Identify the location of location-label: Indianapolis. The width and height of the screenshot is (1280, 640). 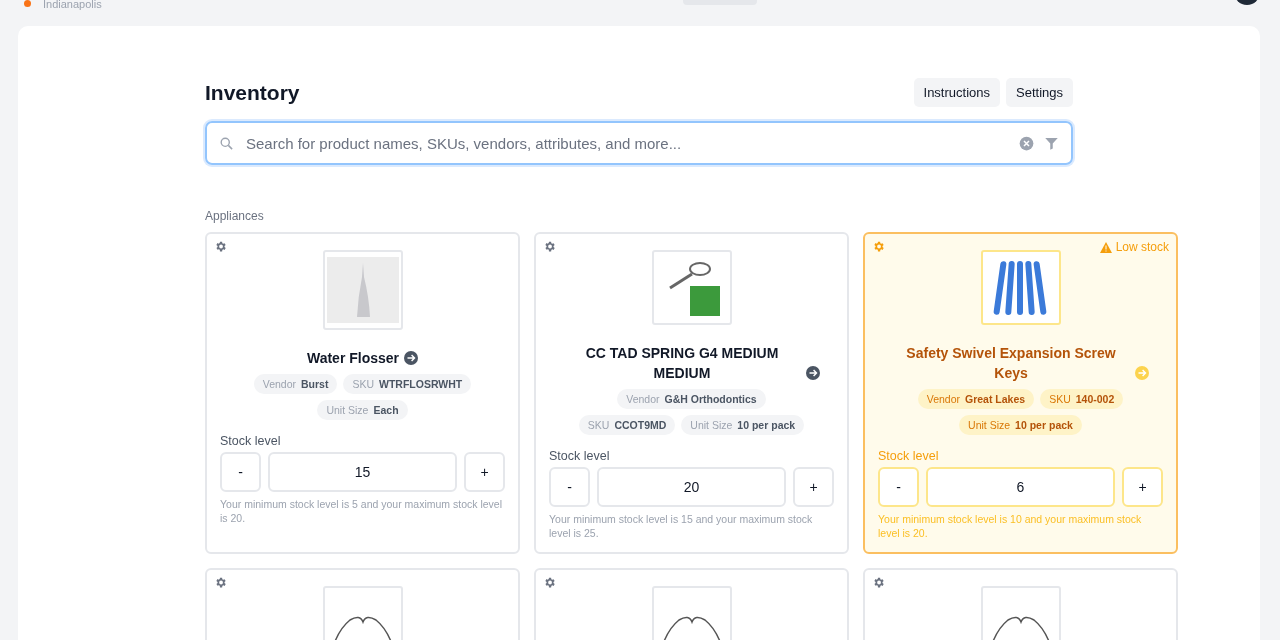
(72, 4).